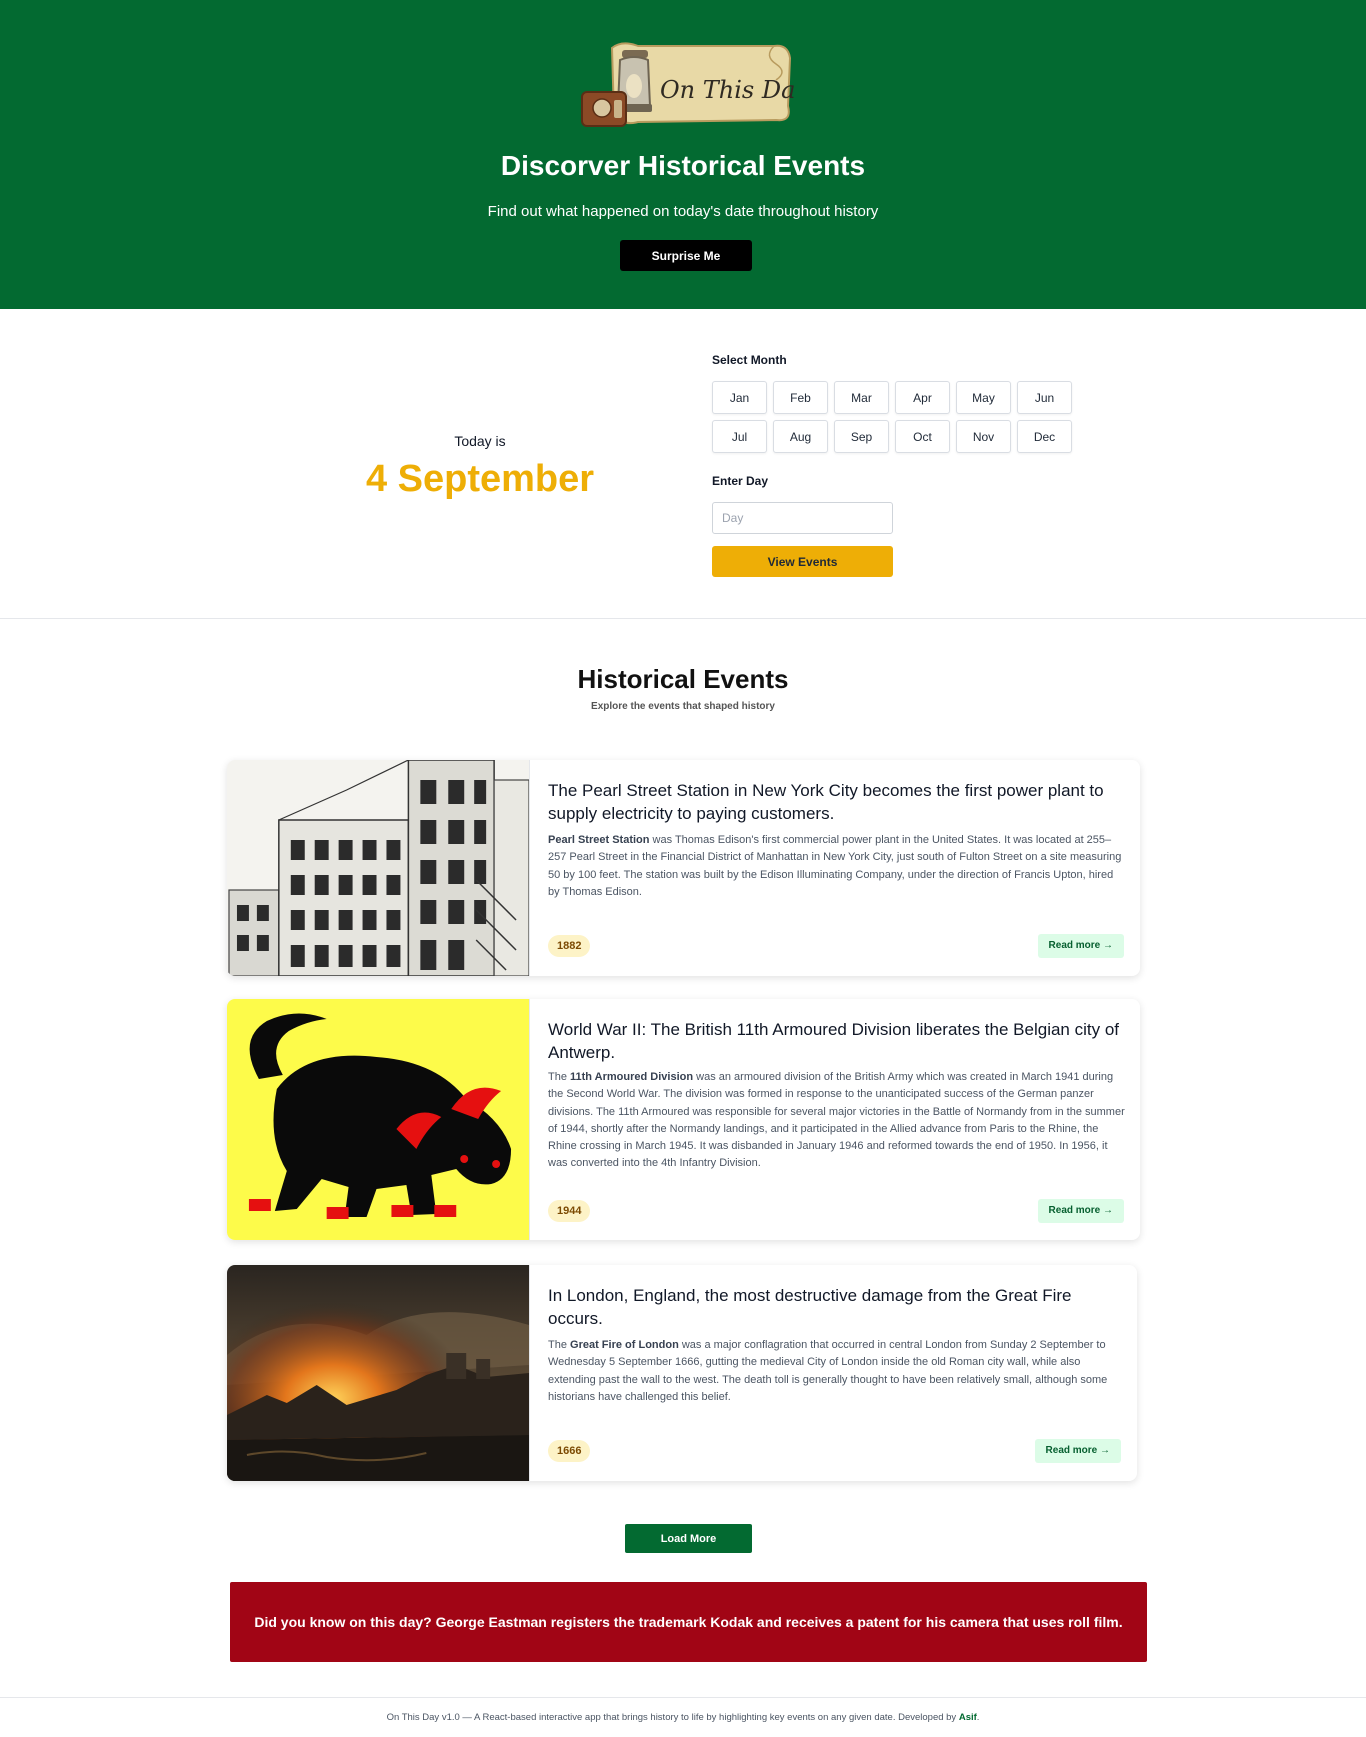  What do you see at coordinates (569, 1211) in the screenshot?
I see `year-badge: 1944` at bounding box center [569, 1211].